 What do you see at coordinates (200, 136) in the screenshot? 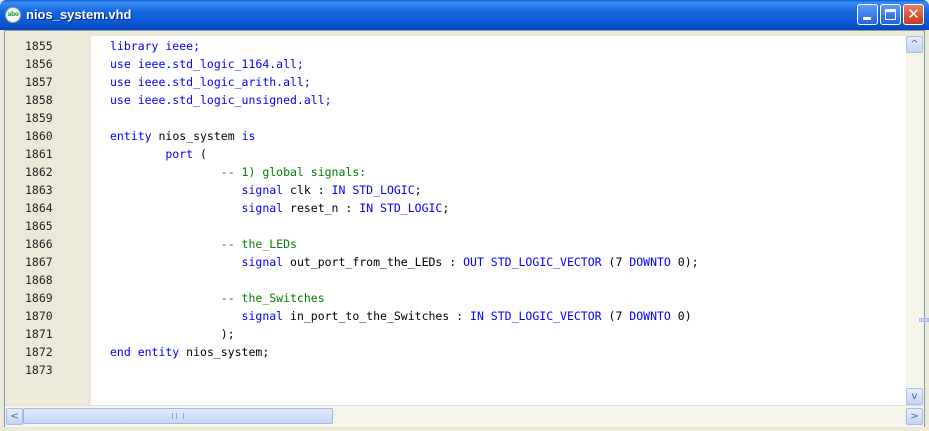
I see `code-text: nios_system` at bounding box center [200, 136].